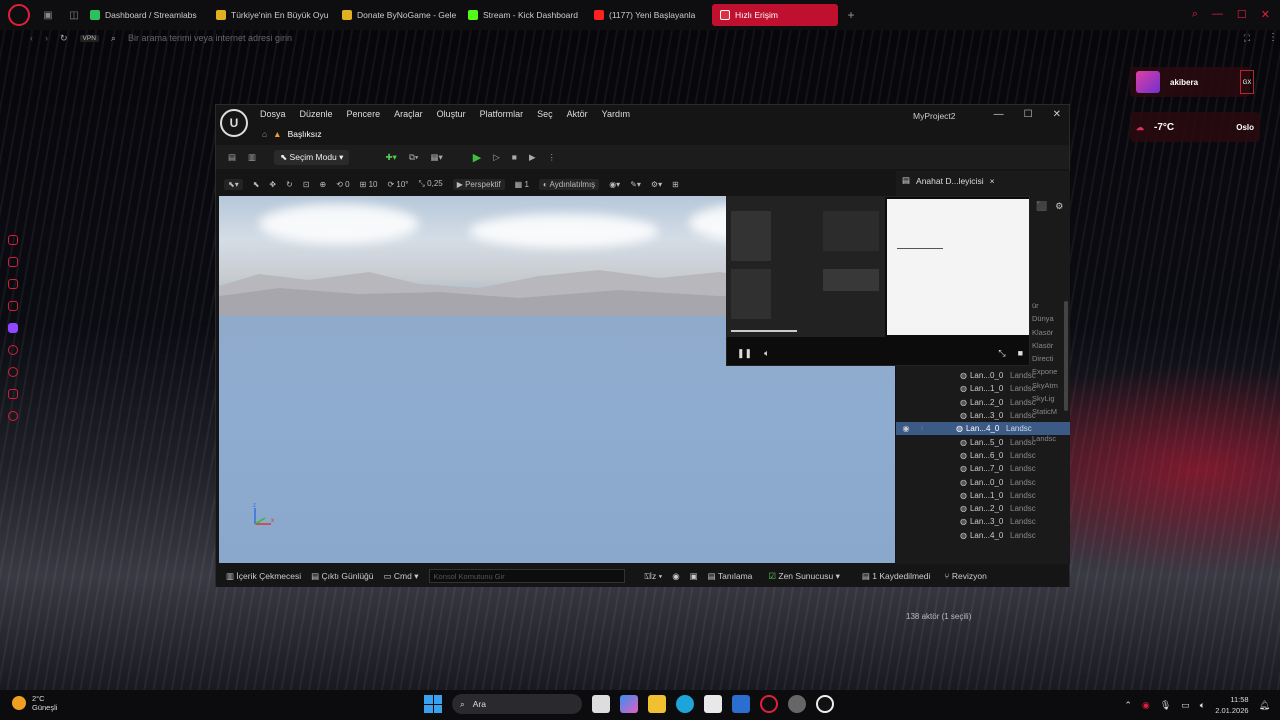  Describe the element at coordinates (922, 429) in the screenshot. I see `pin-icon: ⍿` at that location.